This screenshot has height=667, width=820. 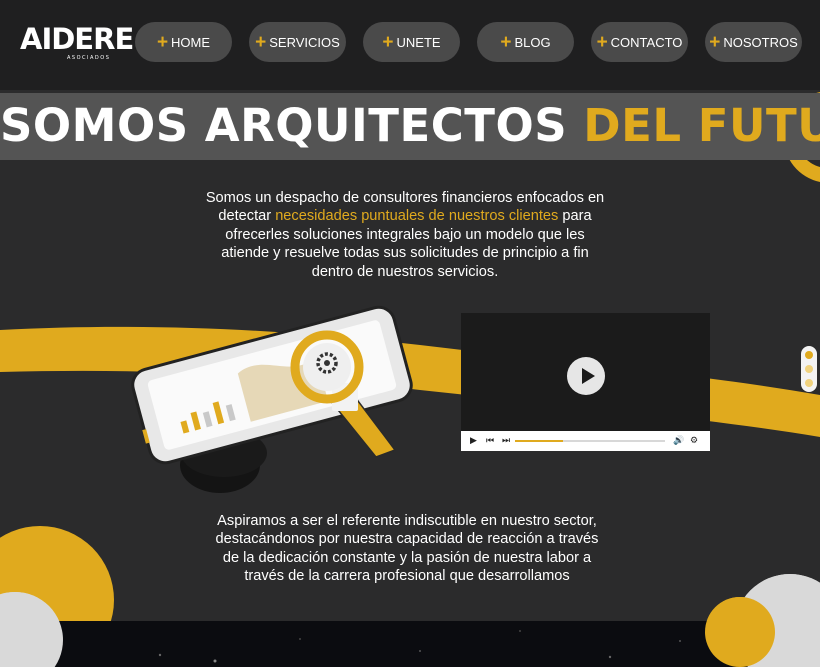 I want to click on foreground-circles, so click(x=410, y=620).